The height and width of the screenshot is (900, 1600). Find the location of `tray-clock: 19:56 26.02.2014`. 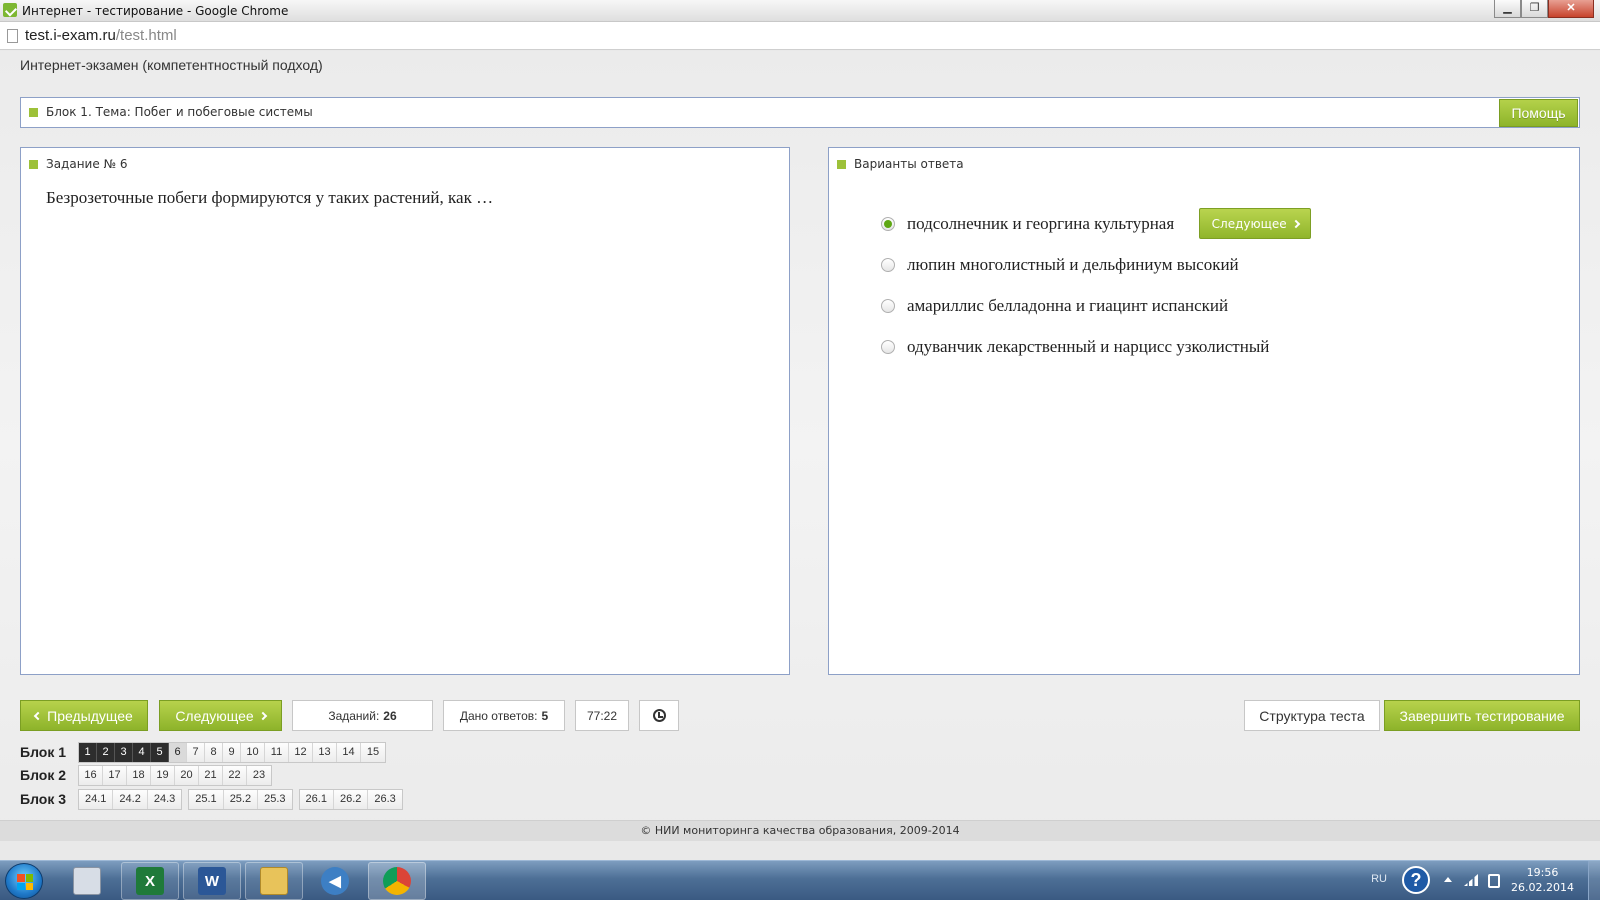

tray-clock: 19:56 26.02.2014 is located at coordinates (1542, 880).